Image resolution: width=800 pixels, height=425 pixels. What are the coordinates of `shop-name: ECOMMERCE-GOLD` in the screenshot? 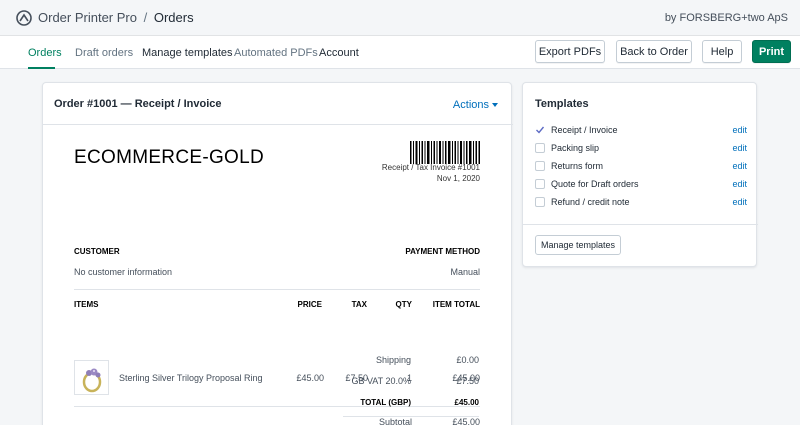 It's located at (169, 157).